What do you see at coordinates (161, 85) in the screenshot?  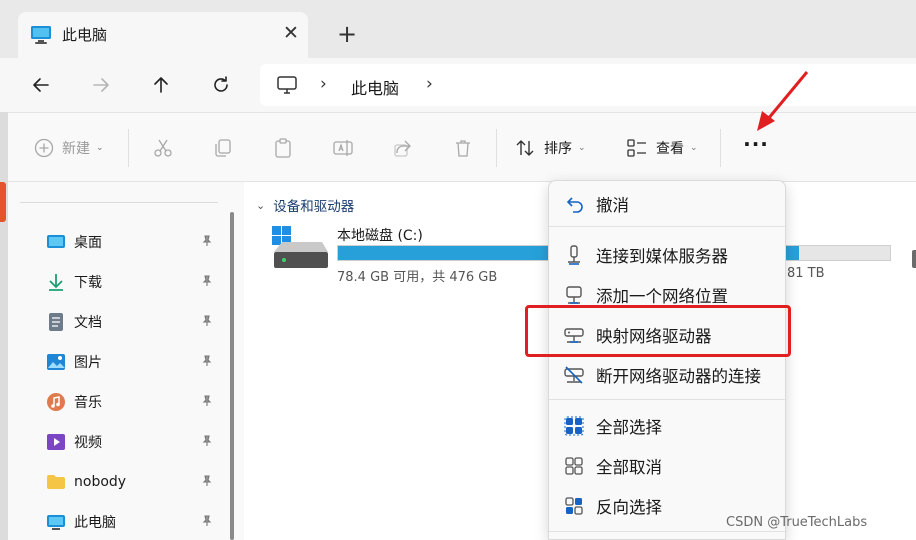 I see `up-button` at bounding box center [161, 85].